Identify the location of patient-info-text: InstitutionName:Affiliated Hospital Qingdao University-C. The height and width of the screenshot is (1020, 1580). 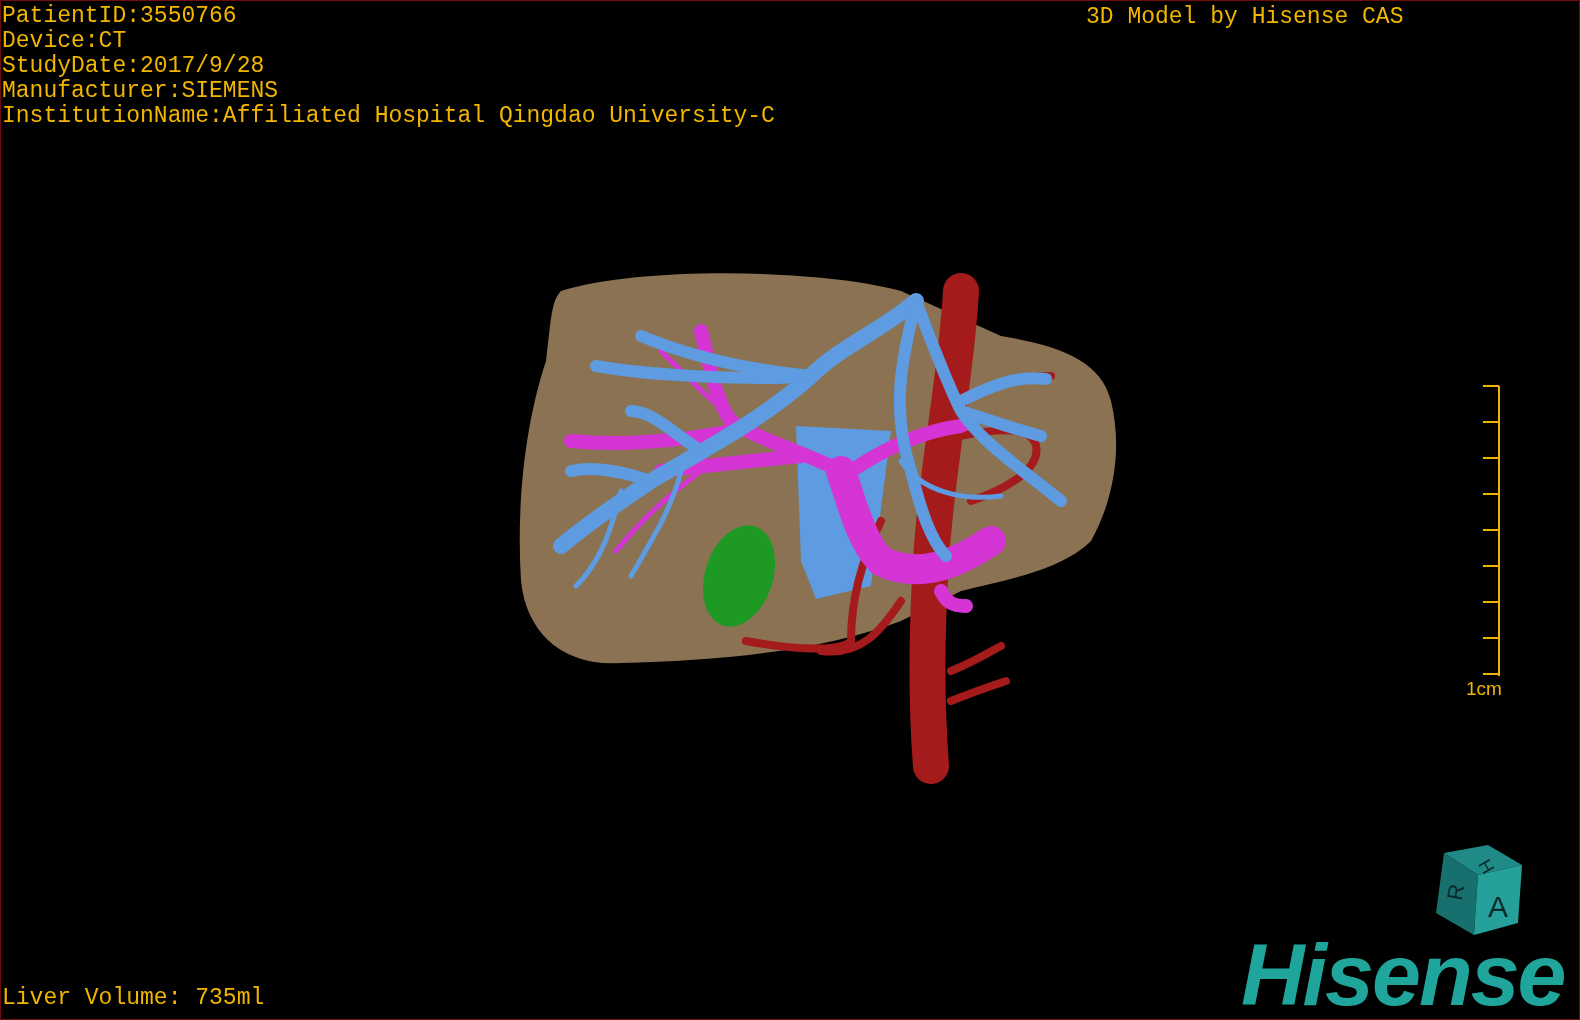
(388, 116).